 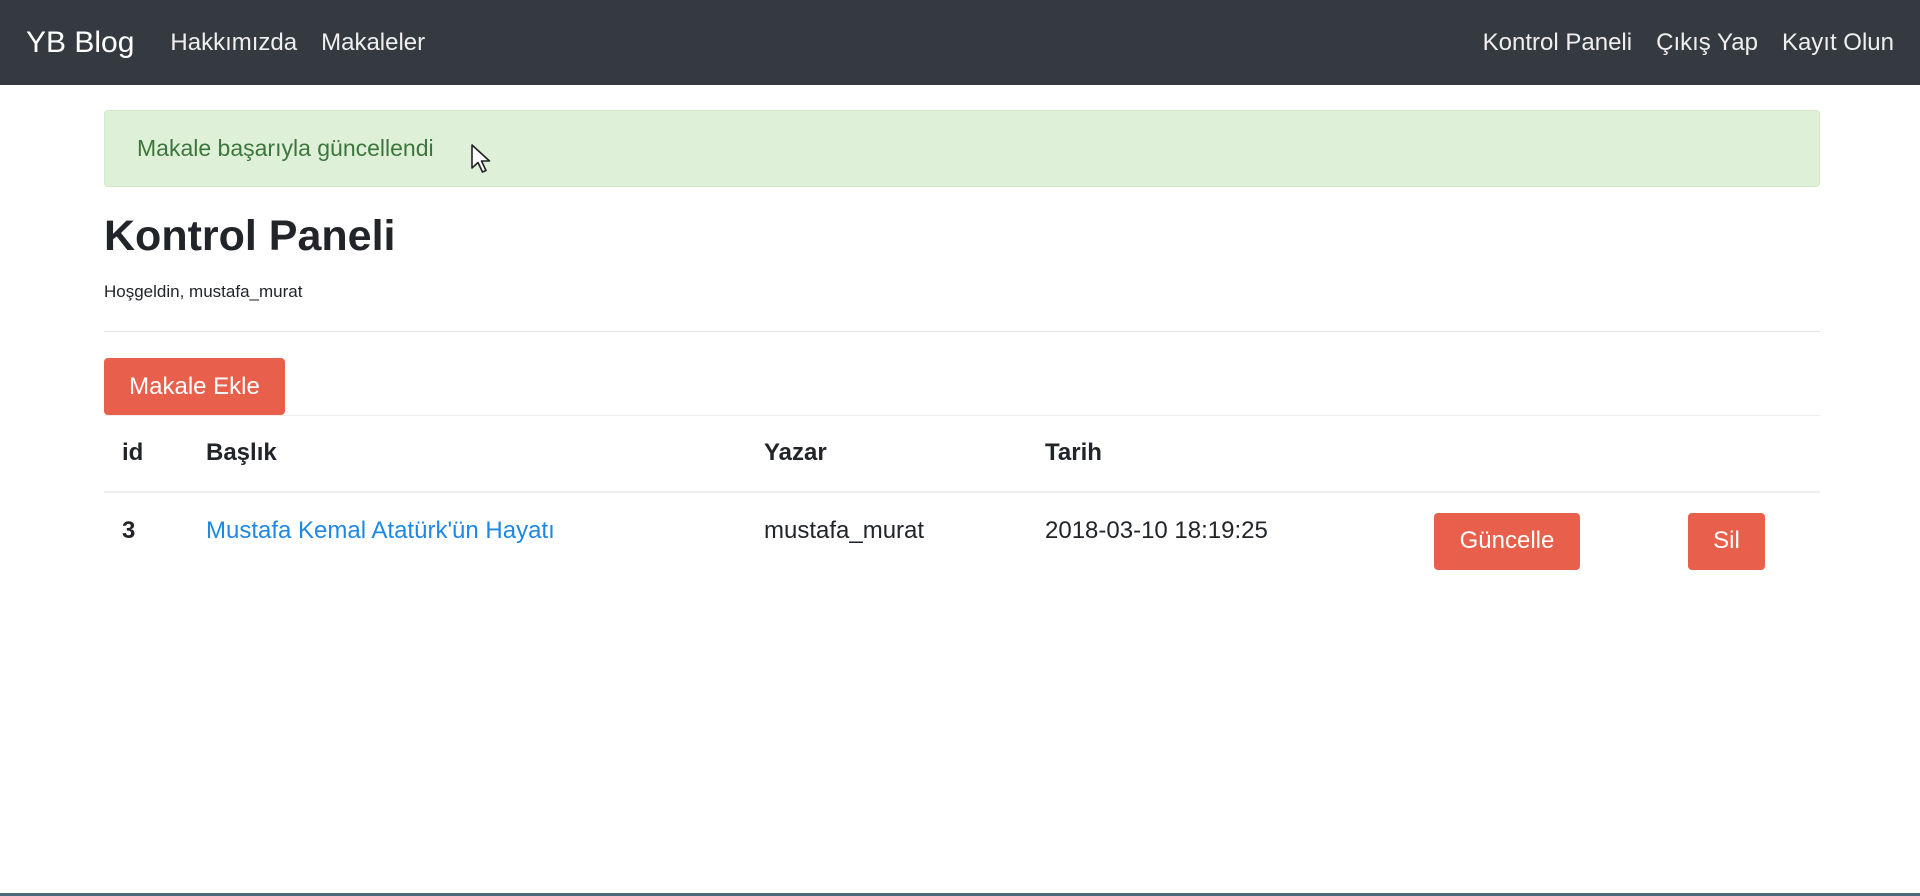 I want to click on row-date: 2018-03-10 18:19:25, so click(x=1156, y=530).